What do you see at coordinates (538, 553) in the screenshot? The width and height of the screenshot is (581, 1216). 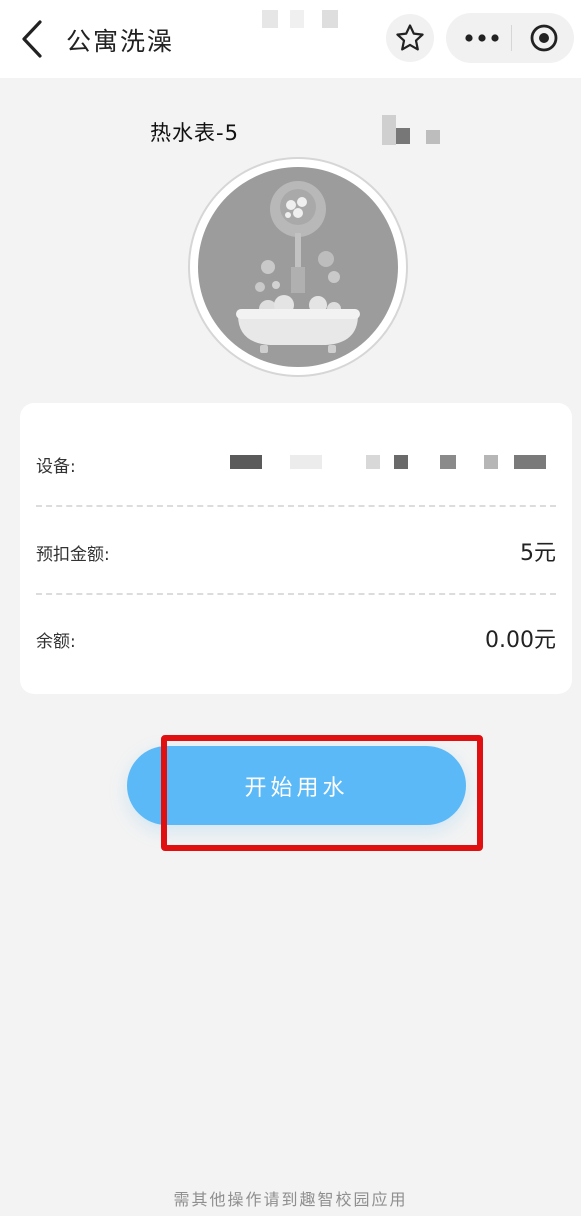 I see `prepay-value: 5元` at bounding box center [538, 553].